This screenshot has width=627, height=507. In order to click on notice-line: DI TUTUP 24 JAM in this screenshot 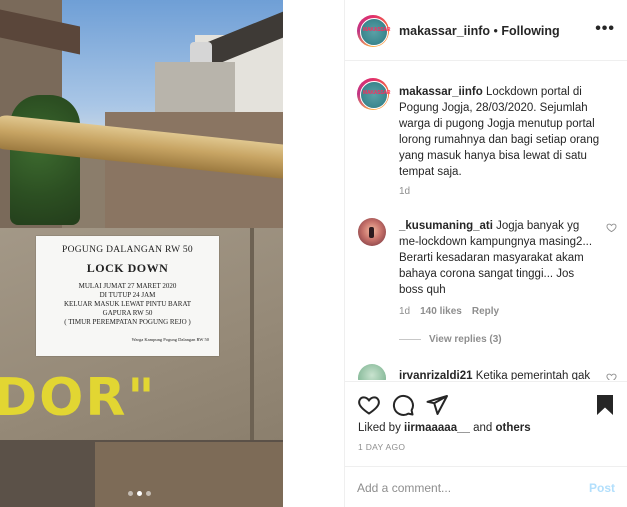, I will do `click(127, 295)`.